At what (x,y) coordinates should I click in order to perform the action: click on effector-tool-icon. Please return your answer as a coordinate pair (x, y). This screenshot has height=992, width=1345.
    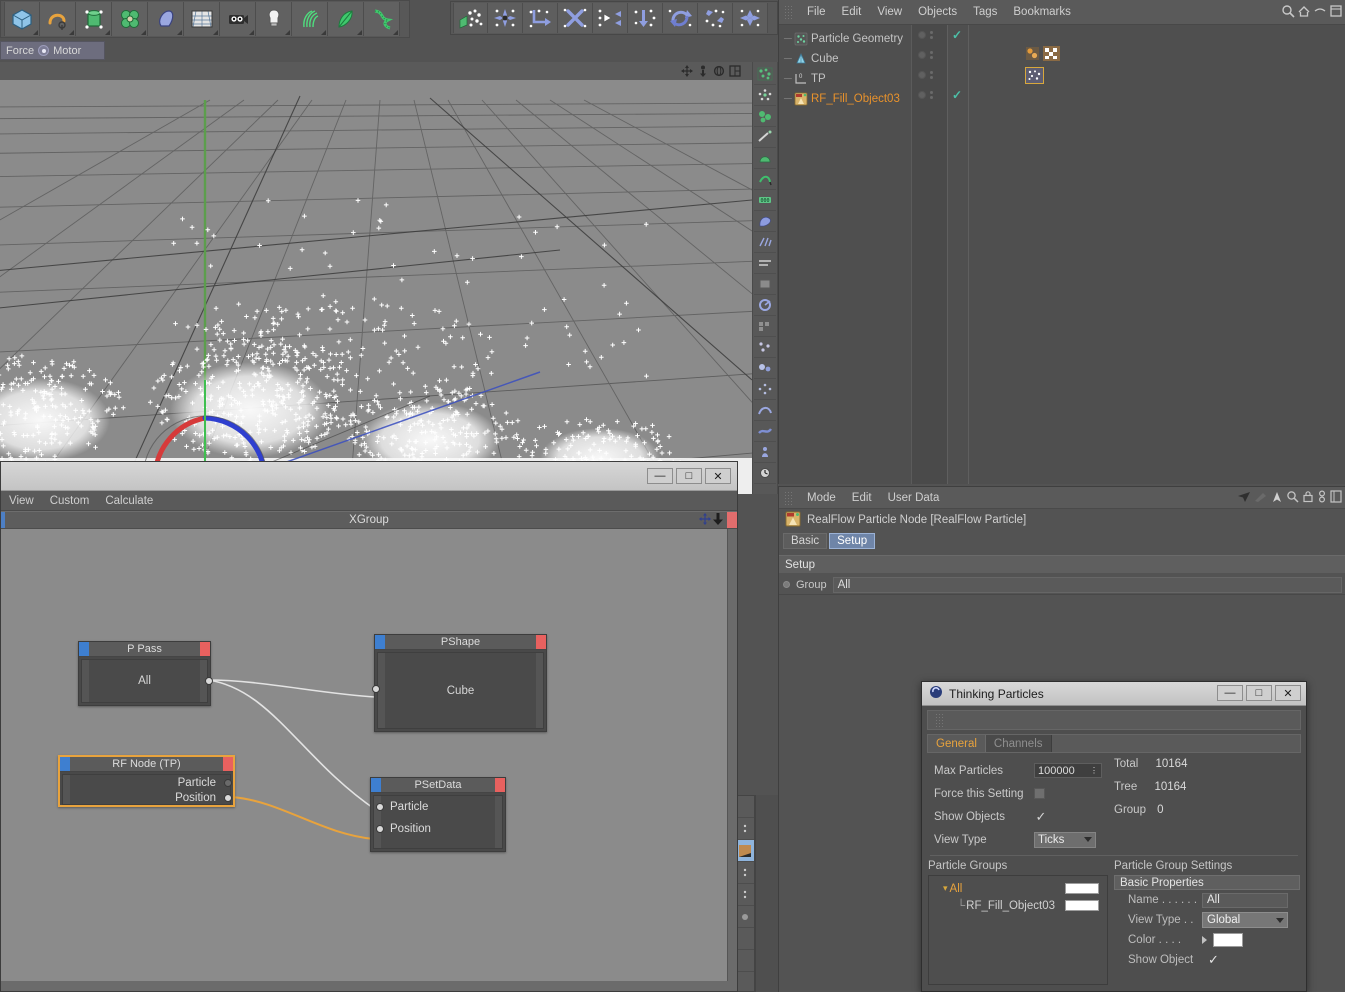
    Looking at the image, I should click on (765, 347).